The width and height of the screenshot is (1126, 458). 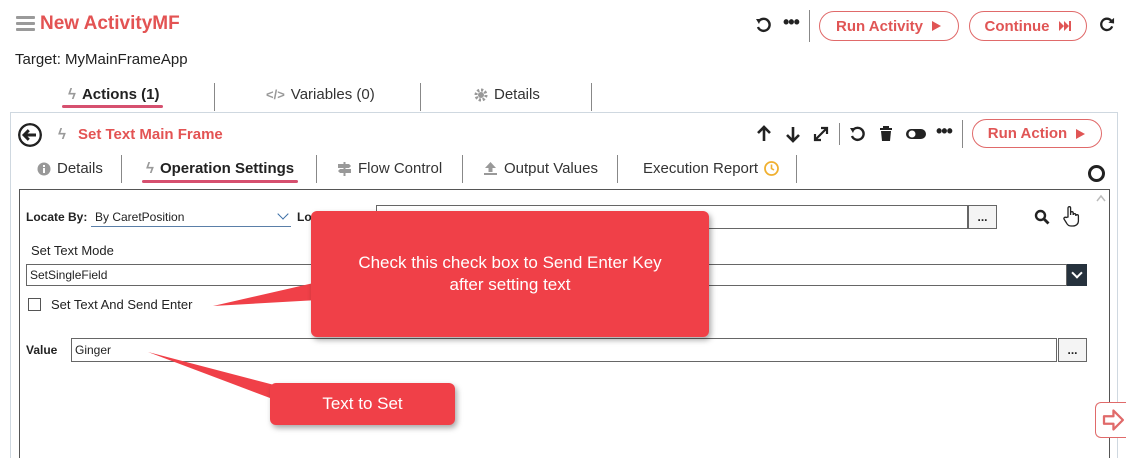 I want to click on action-more-options-button: •••, so click(x=944, y=131).